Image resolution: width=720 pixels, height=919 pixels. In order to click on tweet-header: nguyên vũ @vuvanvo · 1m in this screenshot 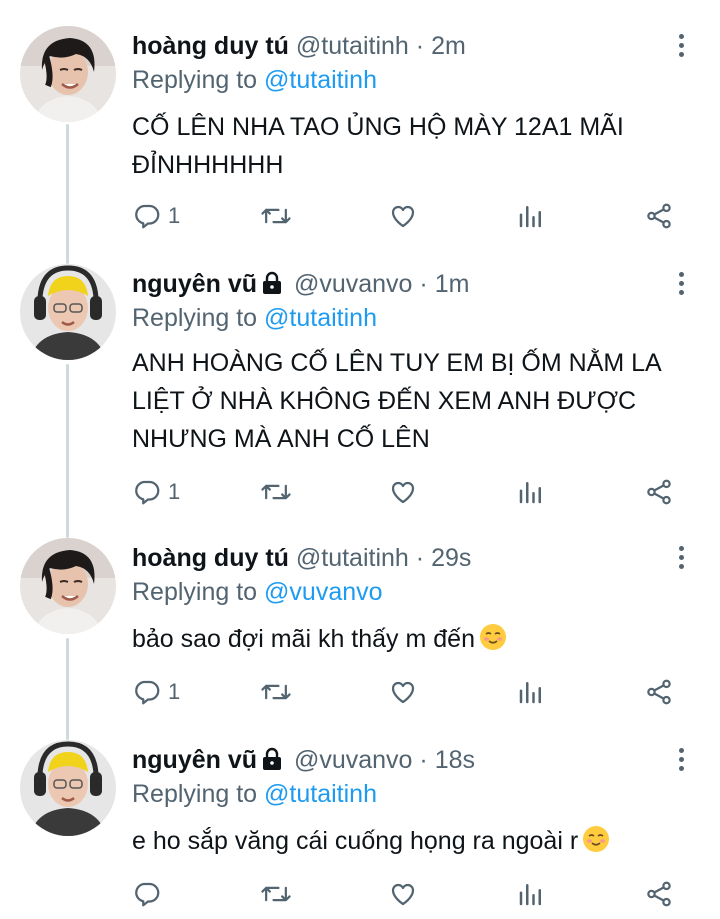, I will do `click(396, 284)`.